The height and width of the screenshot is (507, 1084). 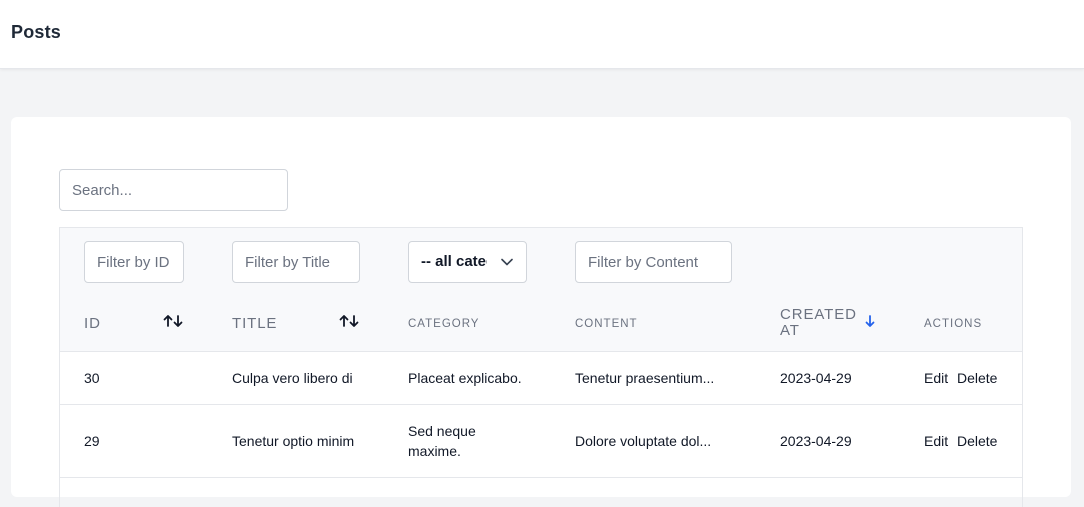 I want to click on chevron-down-icon, so click(x=507, y=262).